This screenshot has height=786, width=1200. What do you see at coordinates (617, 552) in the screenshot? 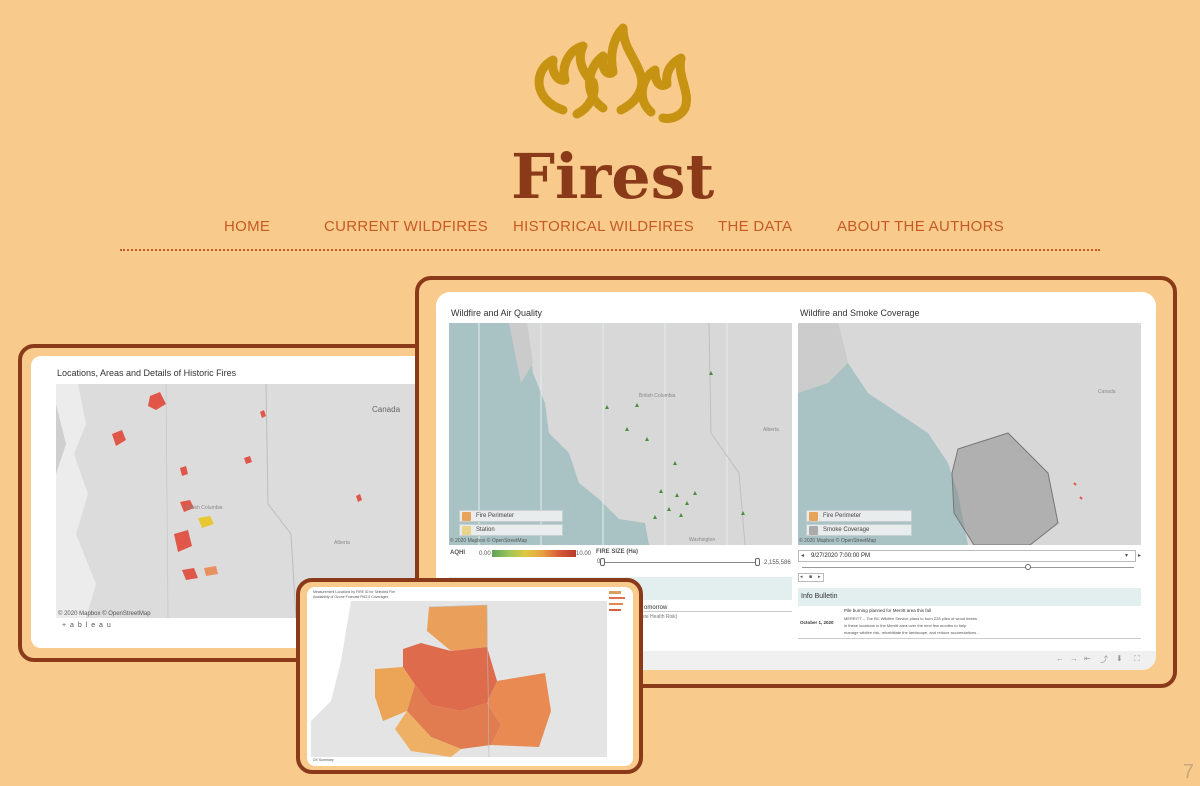
I see `fire-size-label: FIRE SIZE (Ha)` at bounding box center [617, 552].